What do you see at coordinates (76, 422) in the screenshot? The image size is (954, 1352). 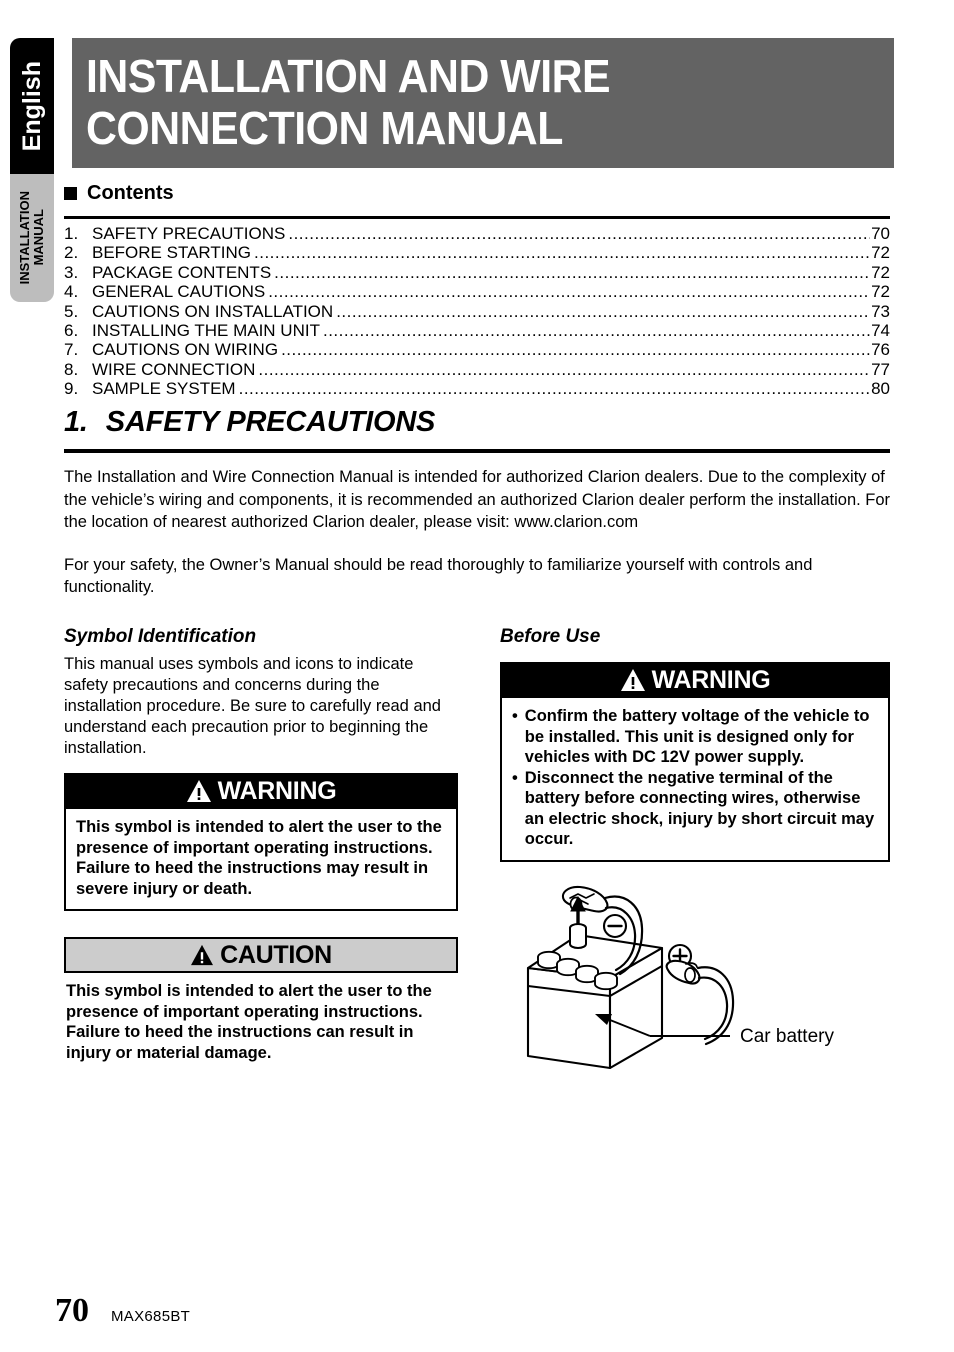 I see `section-number: 1.` at bounding box center [76, 422].